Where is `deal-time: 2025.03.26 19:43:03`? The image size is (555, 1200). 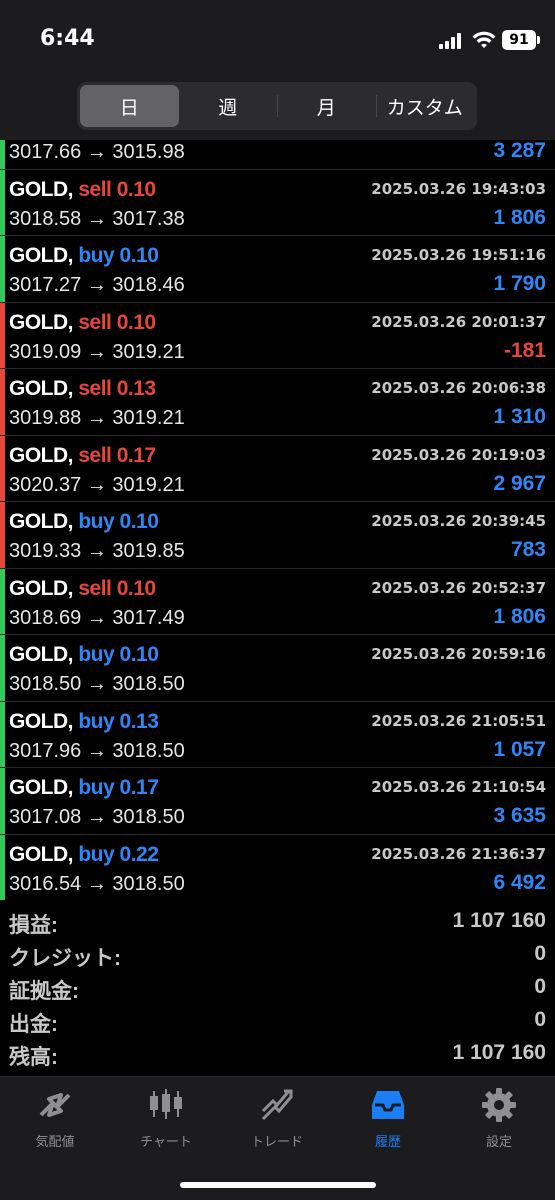 deal-time: 2025.03.26 19:43:03 is located at coordinates (458, 188).